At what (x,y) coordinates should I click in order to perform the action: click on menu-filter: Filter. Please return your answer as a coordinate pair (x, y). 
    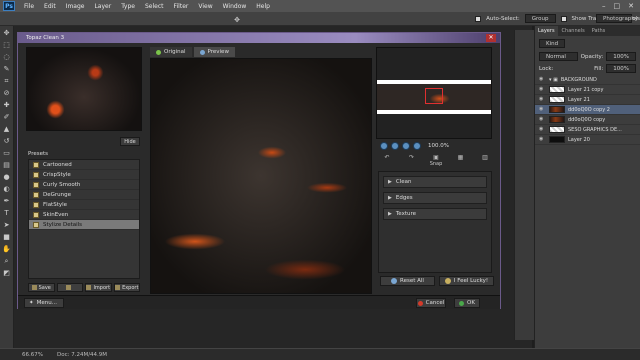
    Looking at the image, I should click on (181, 6).